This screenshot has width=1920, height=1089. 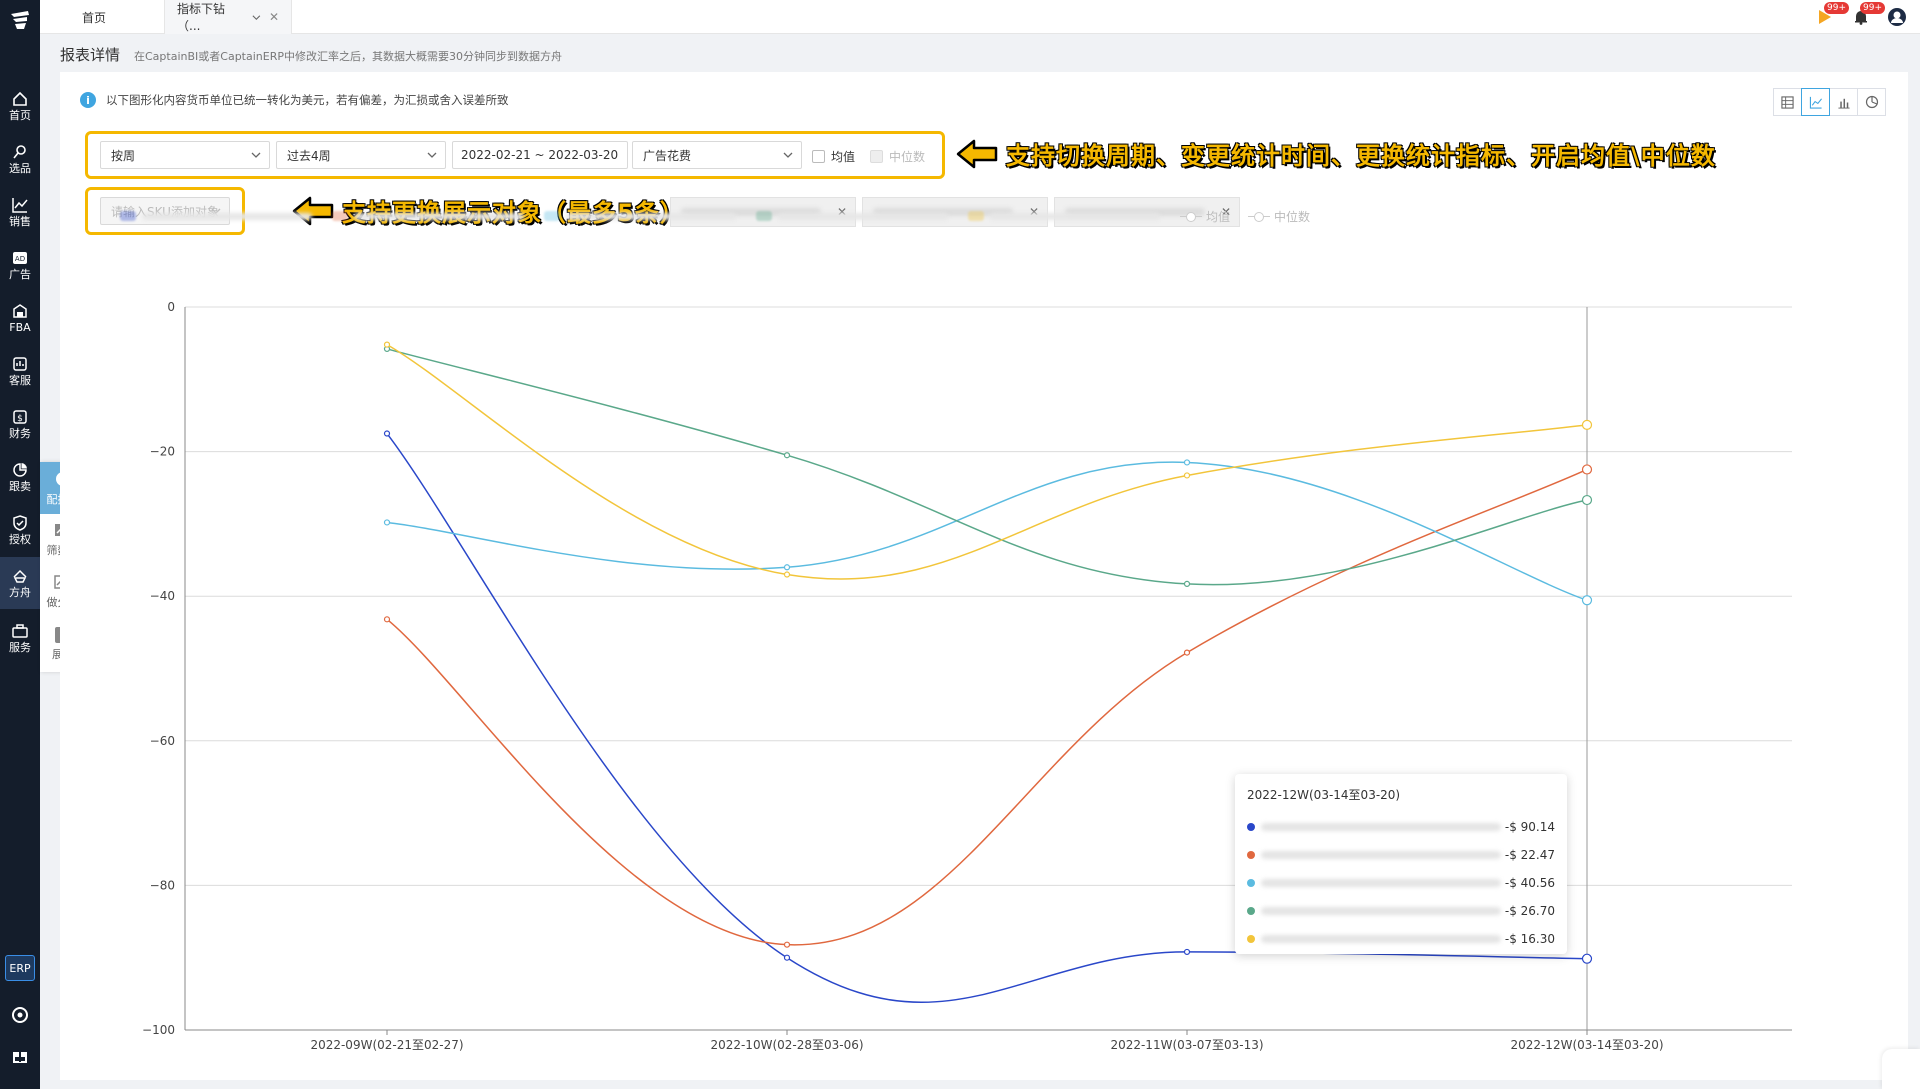 I want to click on close-tab-icon: ✕, so click(x=274, y=17).